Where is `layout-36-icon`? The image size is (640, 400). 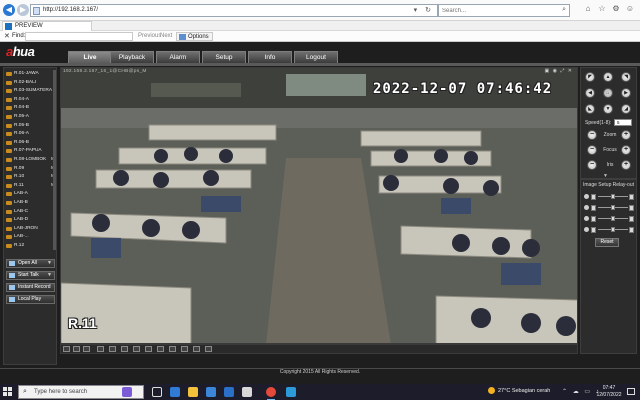
layout-36-icon is located at coordinates (136, 349).